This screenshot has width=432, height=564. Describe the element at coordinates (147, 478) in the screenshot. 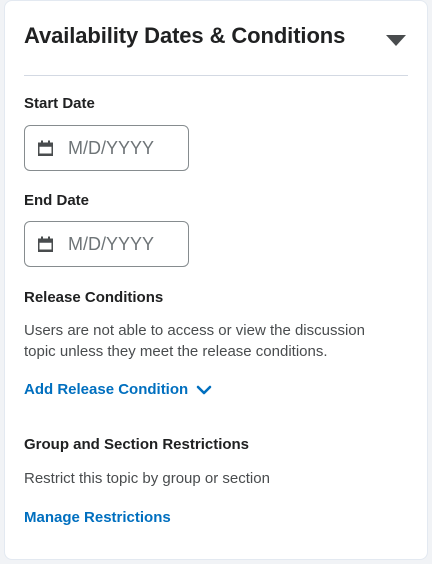

I see `restrictions-description: Restrict this topic by group or section` at that location.